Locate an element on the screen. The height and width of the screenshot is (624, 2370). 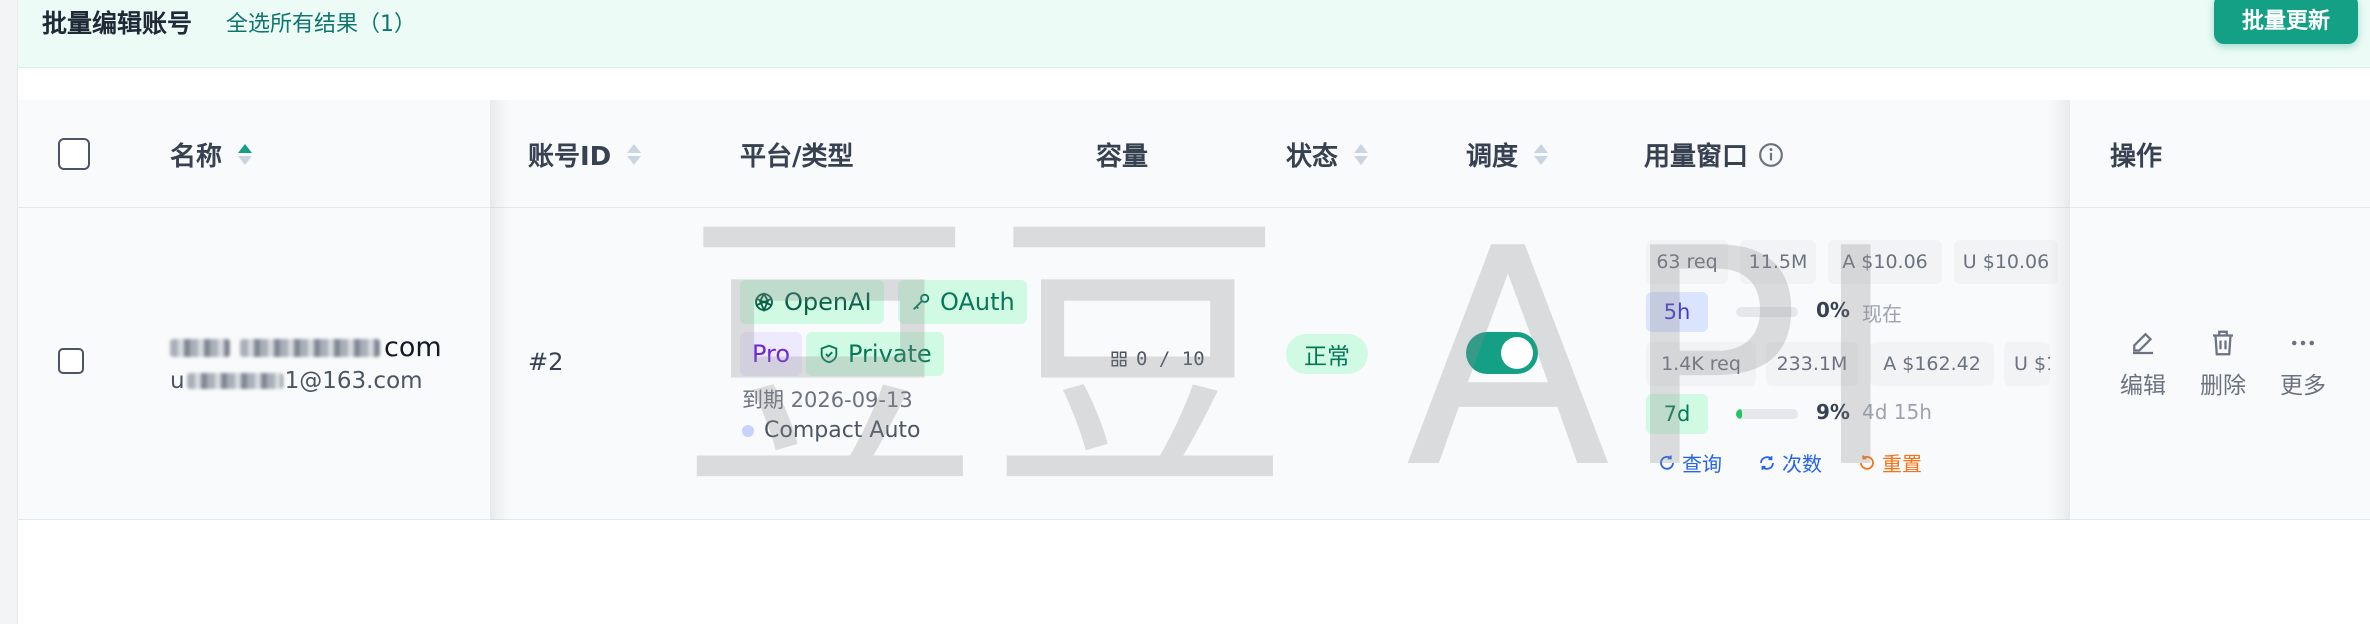
mode-label: Compact Auto is located at coordinates (831, 430).